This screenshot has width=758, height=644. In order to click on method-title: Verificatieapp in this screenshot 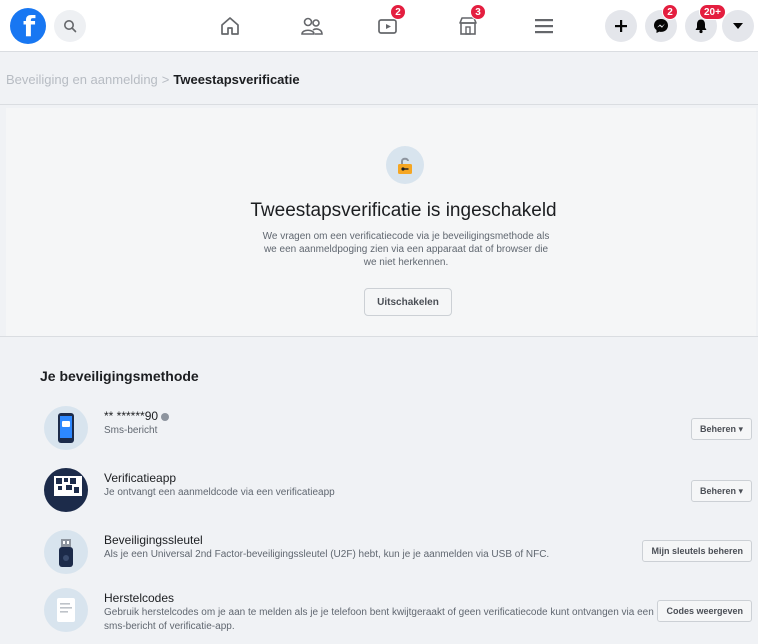, I will do `click(140, 478)`.